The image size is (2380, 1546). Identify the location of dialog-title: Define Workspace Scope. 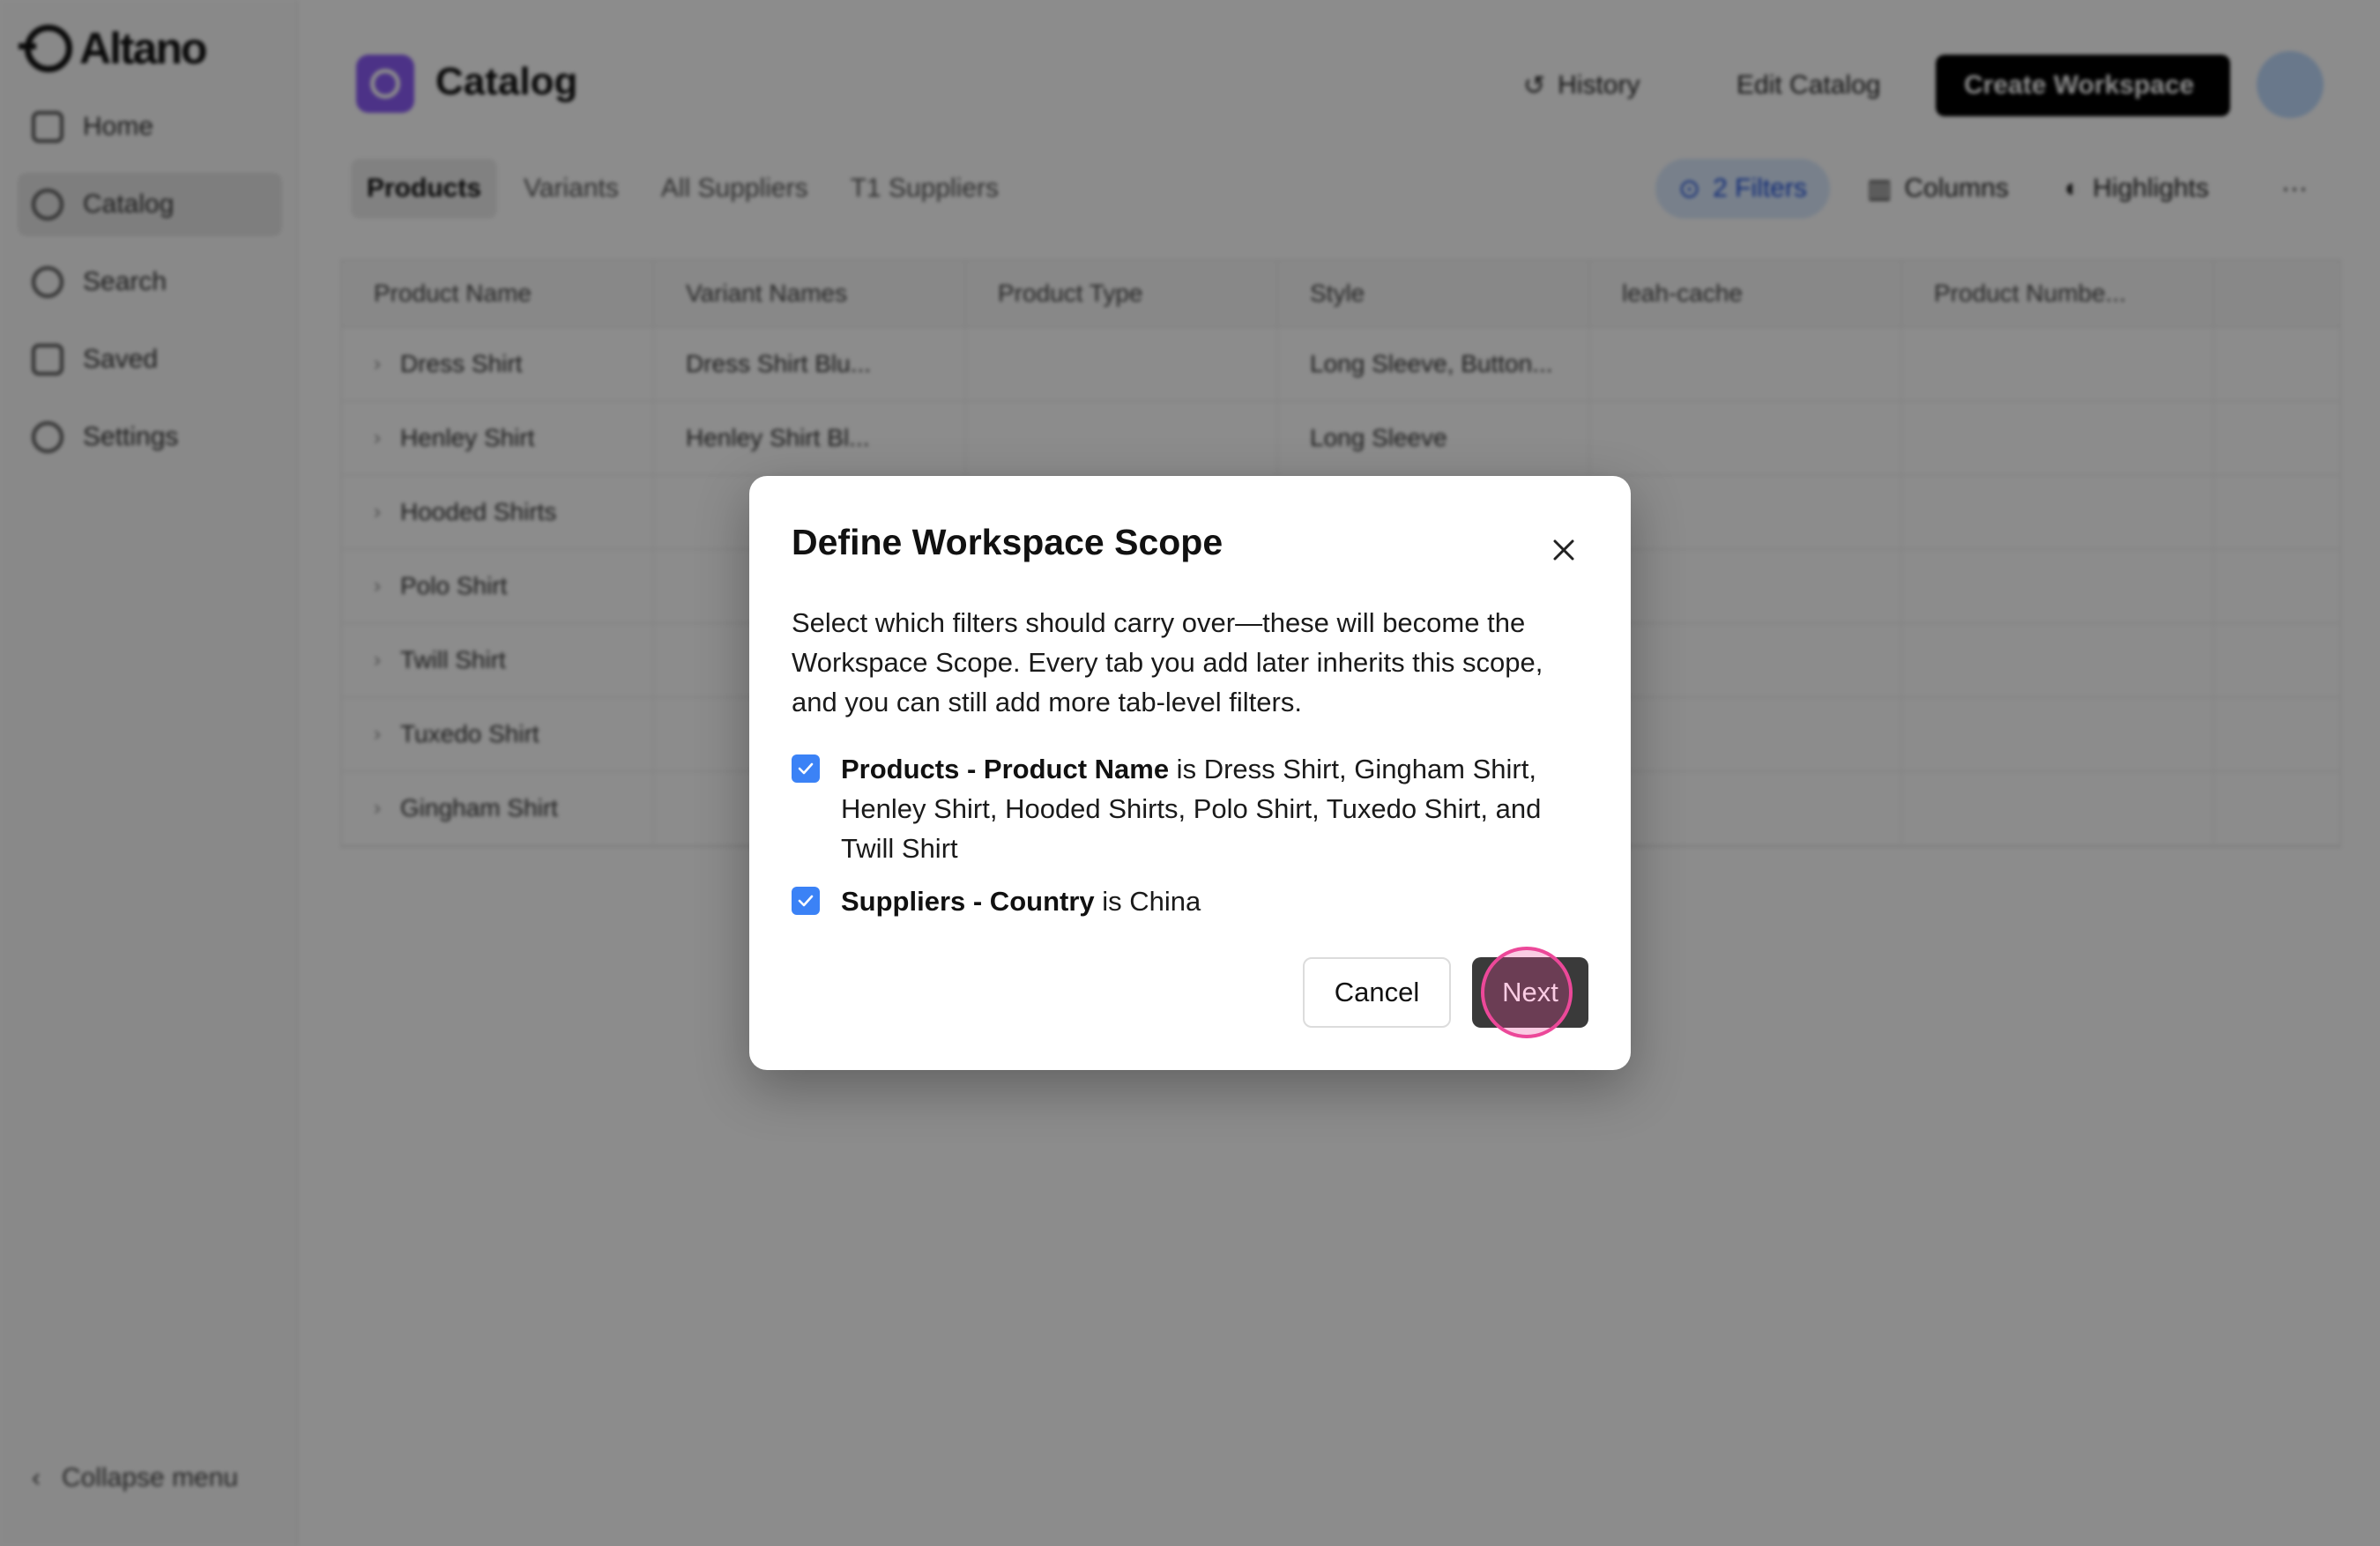
(1008, 542).